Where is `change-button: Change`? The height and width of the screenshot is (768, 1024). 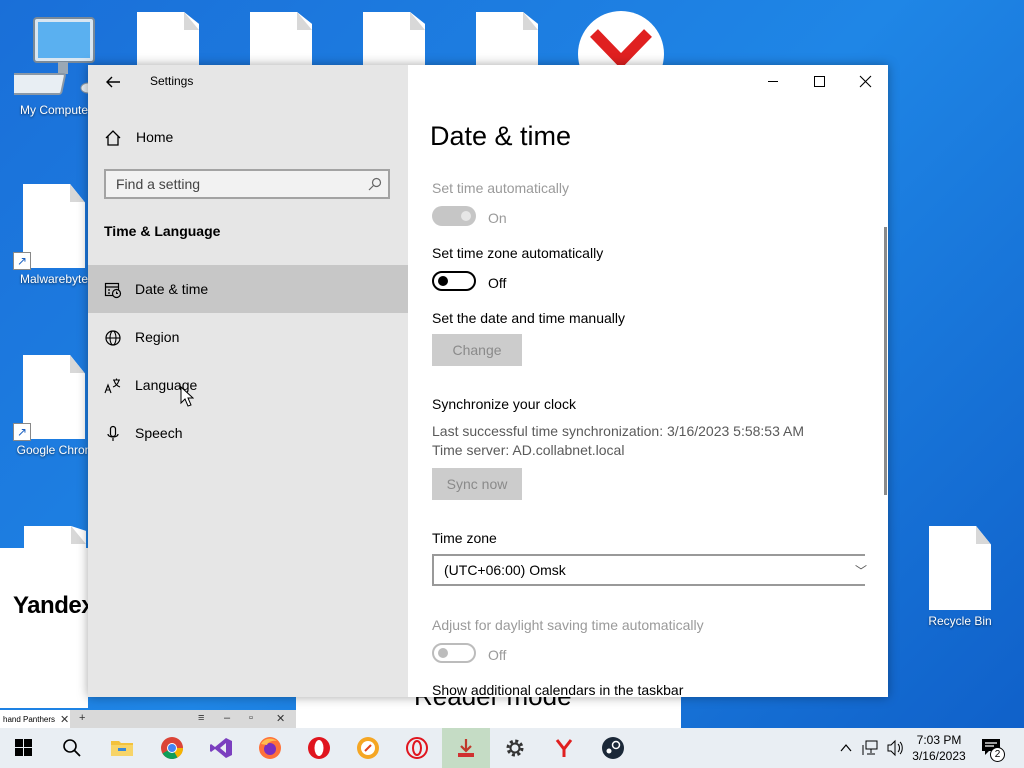 change-button: Change is located at coordinates (477, 350).